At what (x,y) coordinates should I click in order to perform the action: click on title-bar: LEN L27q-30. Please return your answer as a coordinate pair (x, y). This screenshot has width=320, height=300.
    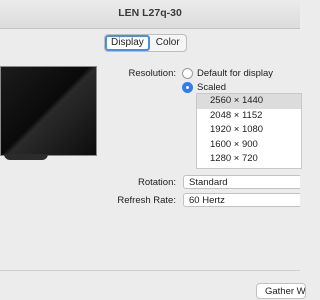
    Looking at the image, I should click on (150, 14).